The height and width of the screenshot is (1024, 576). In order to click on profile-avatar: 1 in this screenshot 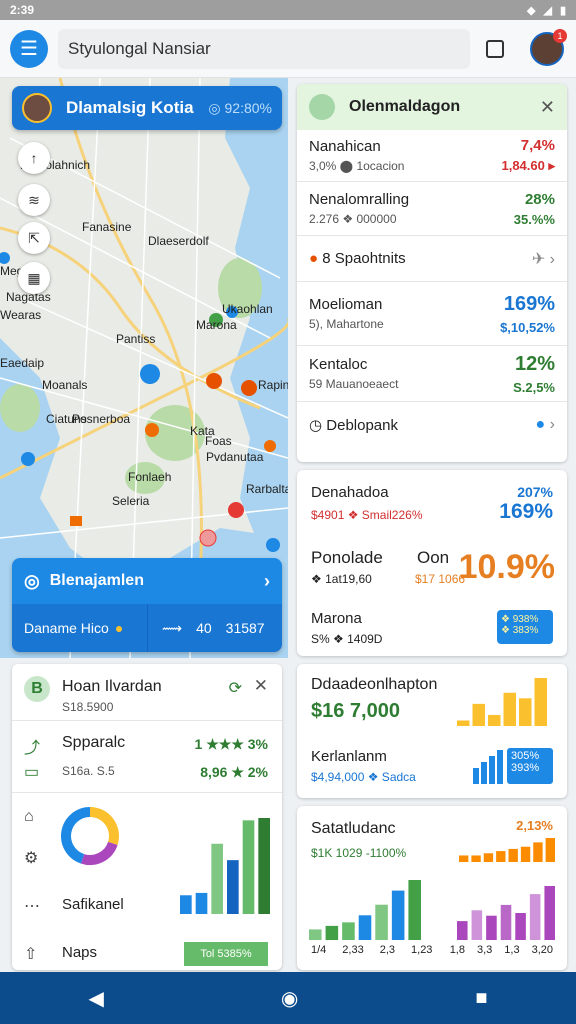, I will do `click(548, 47)`.